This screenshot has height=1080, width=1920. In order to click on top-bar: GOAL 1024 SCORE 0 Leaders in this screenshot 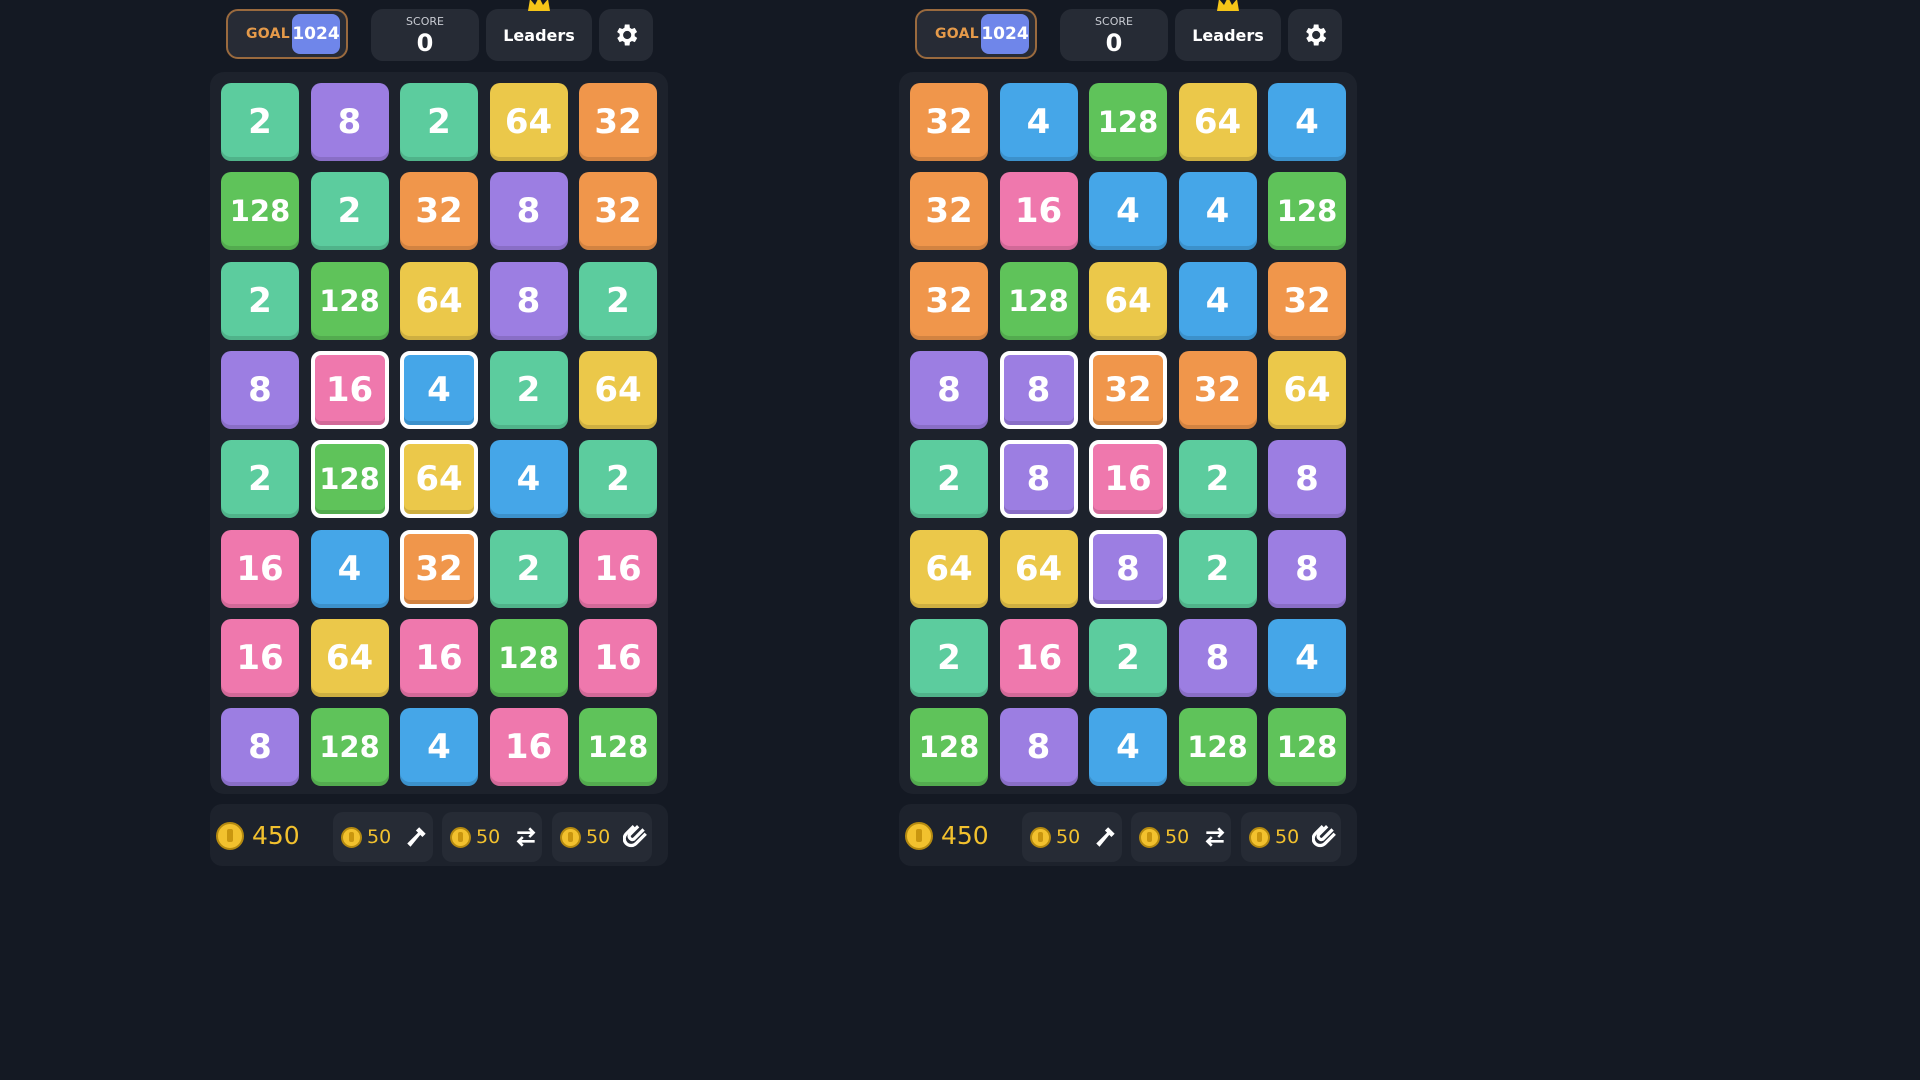, I will do `click(440, 31)`.